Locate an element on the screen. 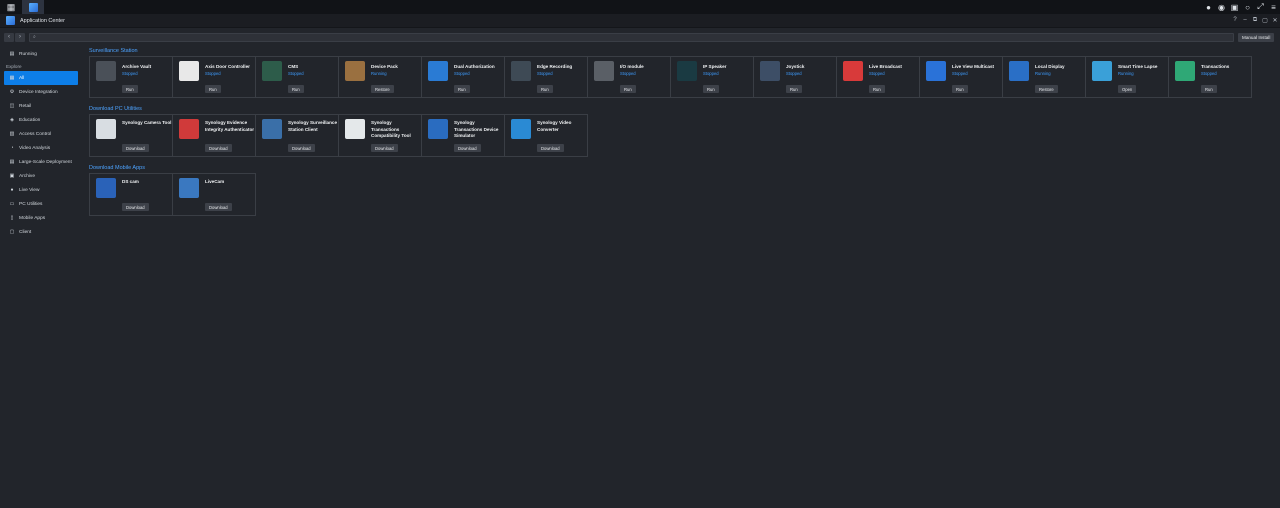 Image resolution: width=1280 pixels, height=508 pixels. app-card: Dual Authorization Stopped Run is located at coordinates (463, 77).